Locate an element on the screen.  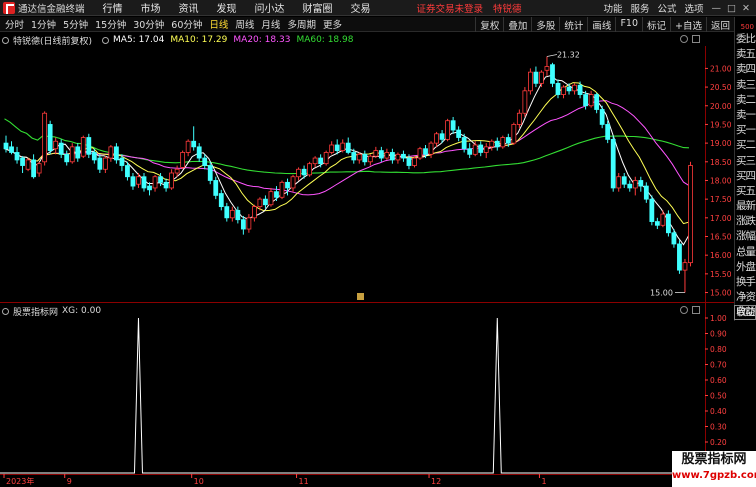
price-tick-label: 17.00 is located at coordinates (721, 218).